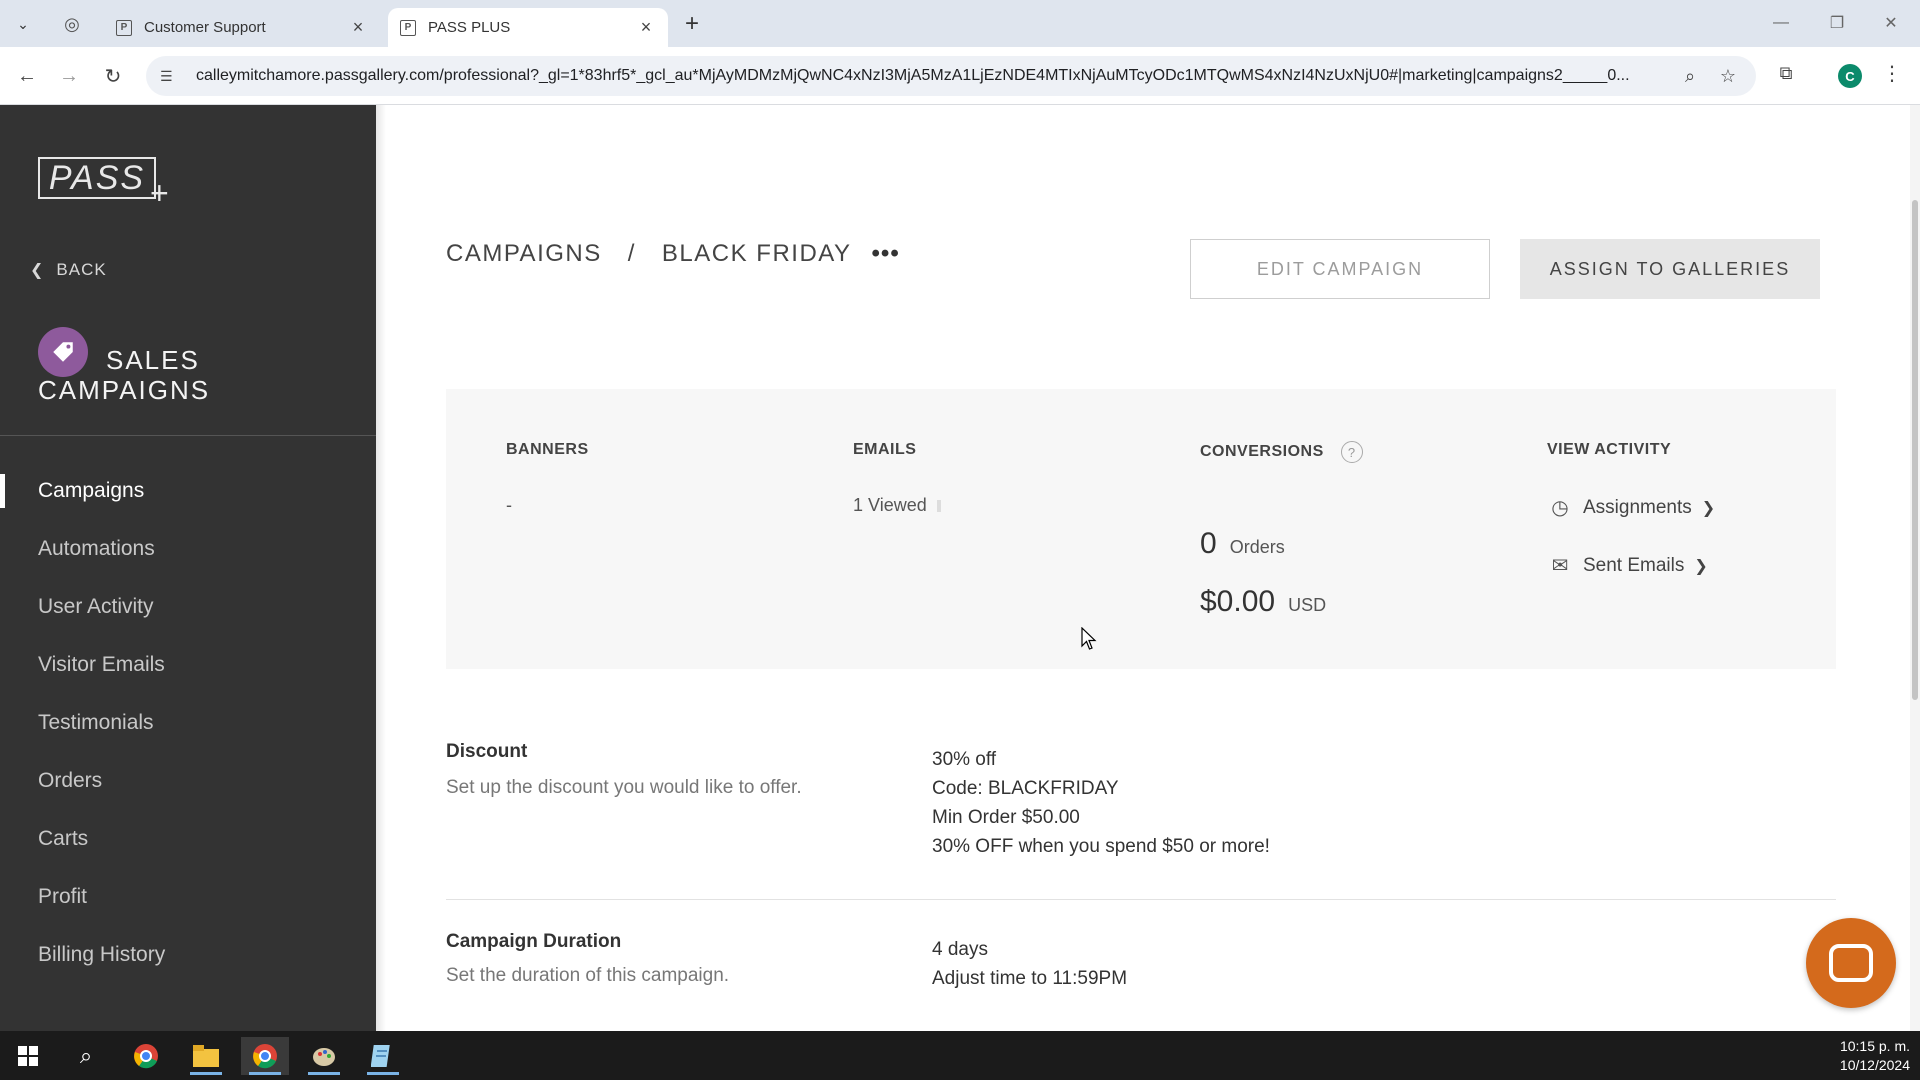 The image size is (1920, 1080). What do you see at coordinates (487, 751) in the screenshot?
I see `discount-title: Discount` at bounding box center [487, 751].